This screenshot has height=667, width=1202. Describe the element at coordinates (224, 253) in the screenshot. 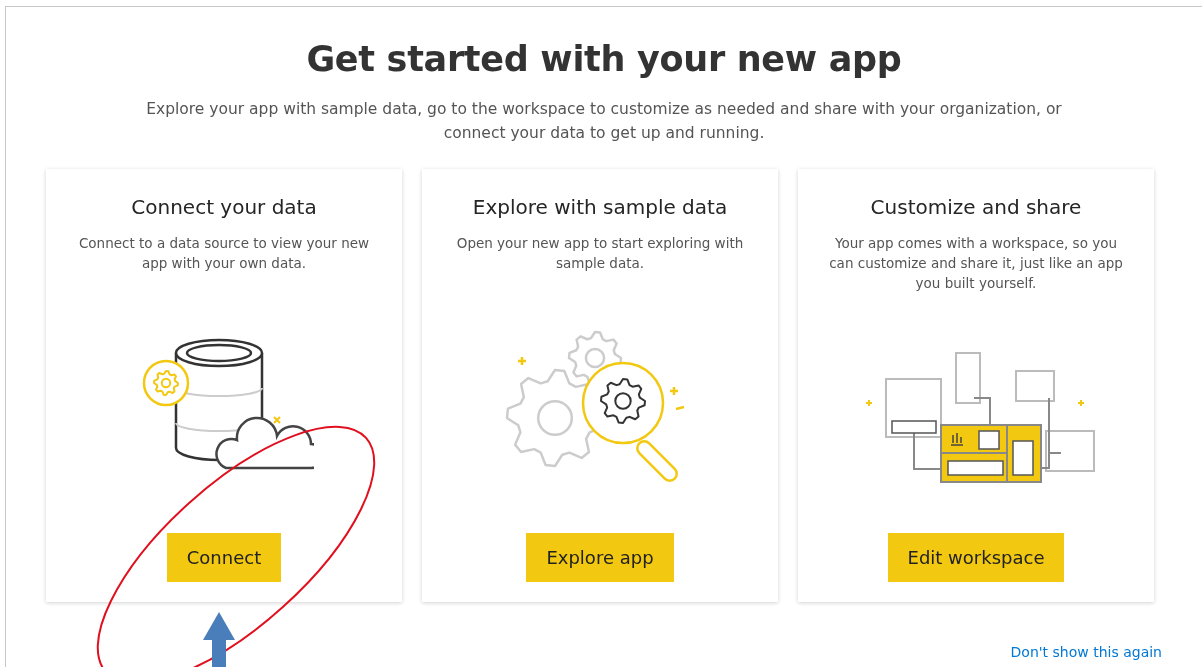

I see `card-description: Connect to a data source to view your new app with your own data.` at that location.